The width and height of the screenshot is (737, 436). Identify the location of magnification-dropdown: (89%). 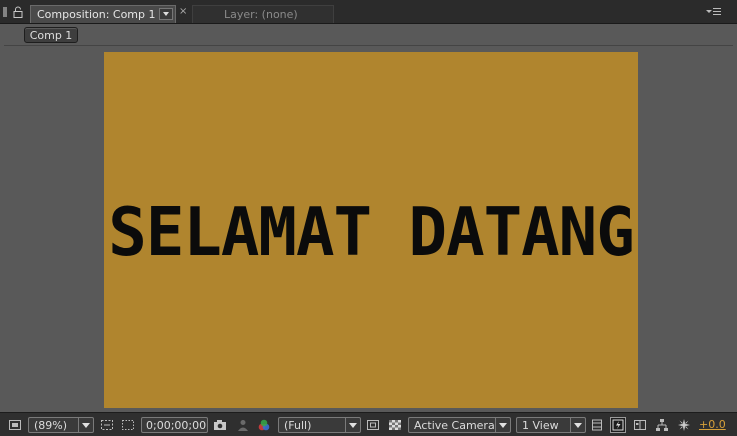
(61, 425).